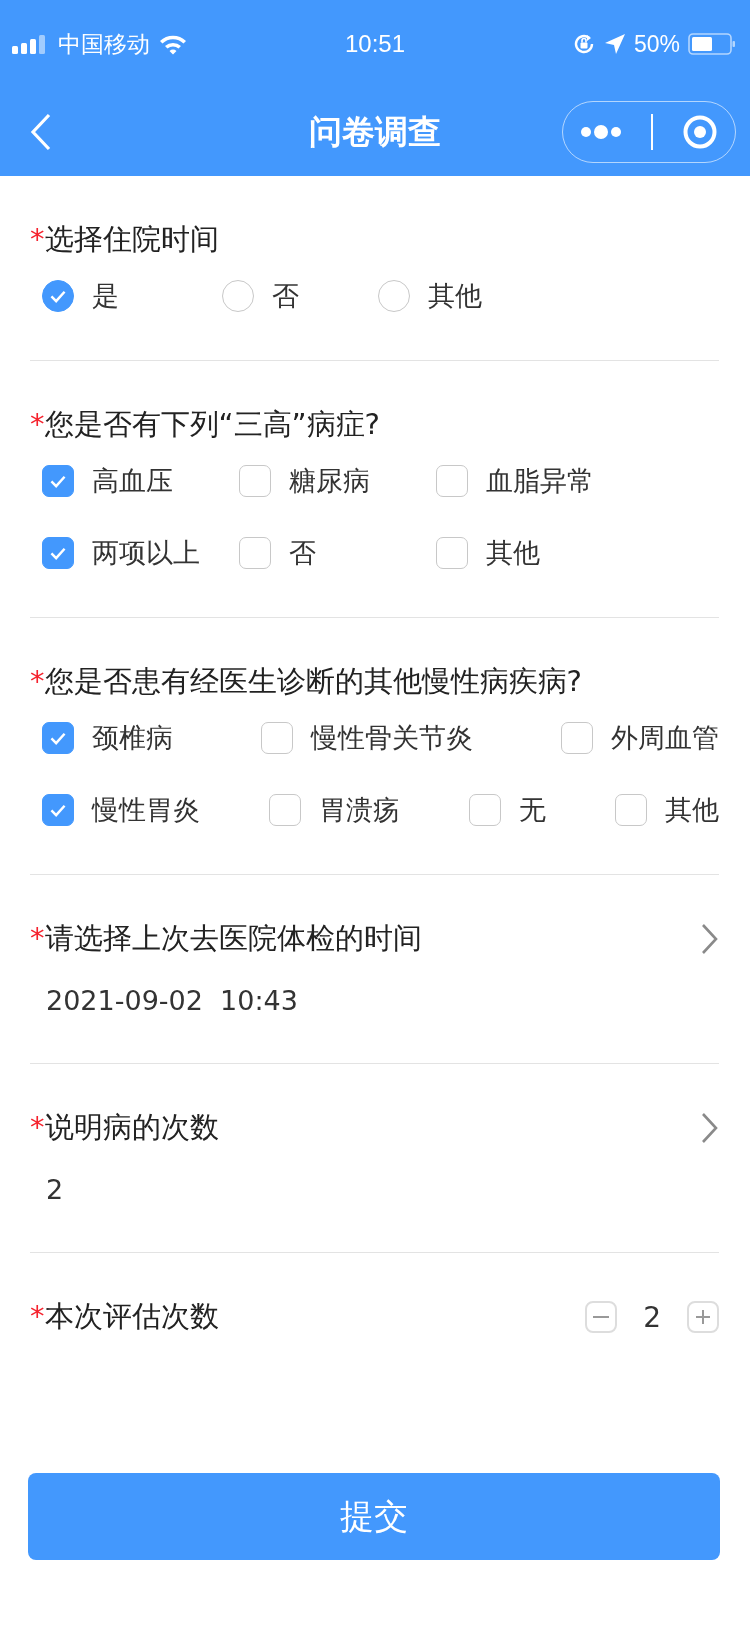 This screenshot has width=750, height=1625. I want to click on minus-button, so click(601, 1317).